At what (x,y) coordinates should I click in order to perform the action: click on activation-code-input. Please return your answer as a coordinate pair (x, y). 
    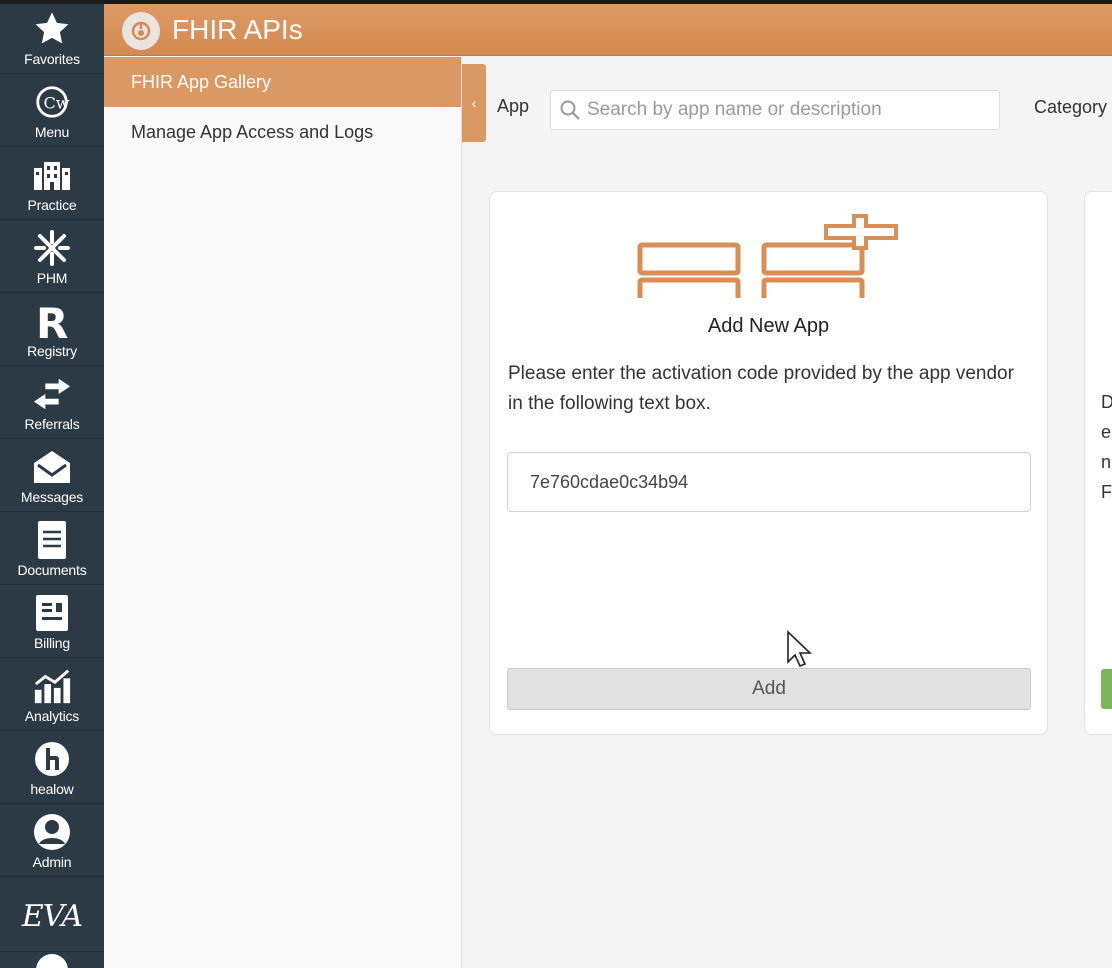
    Looking at the image, I should click on (769, 482).